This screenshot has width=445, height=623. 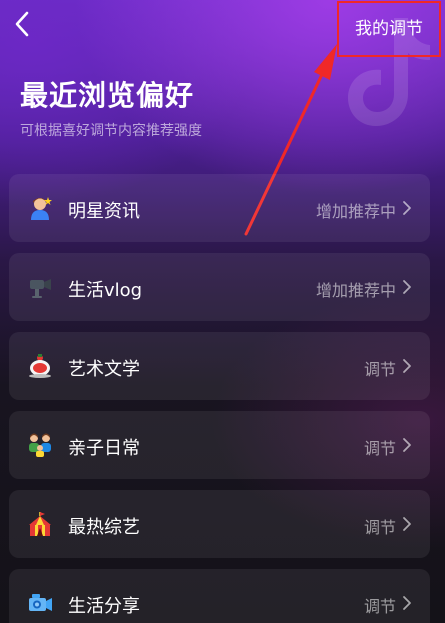 I want to click on list-item-art-literature: 艺术文学 调节, so click(x=219, y=366).